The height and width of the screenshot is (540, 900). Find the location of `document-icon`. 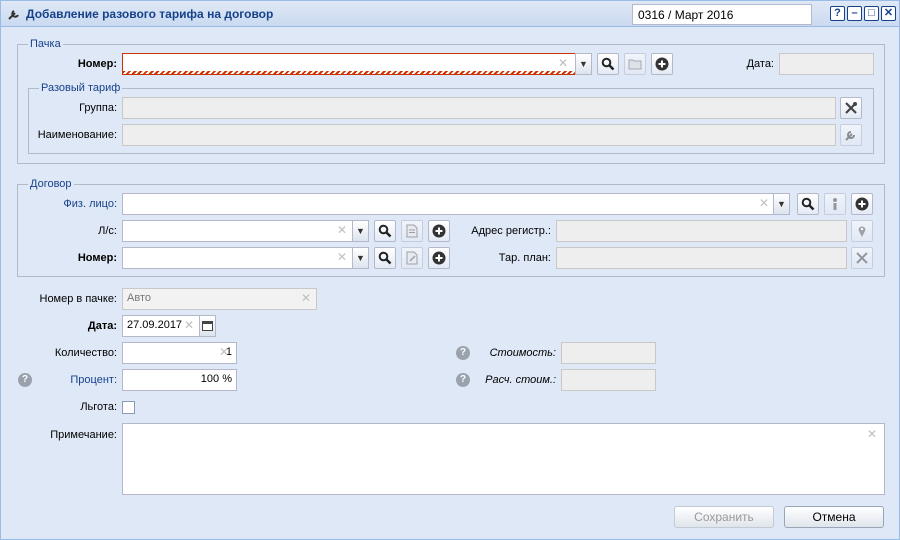

document-icon is located at coordinates (412, 231).